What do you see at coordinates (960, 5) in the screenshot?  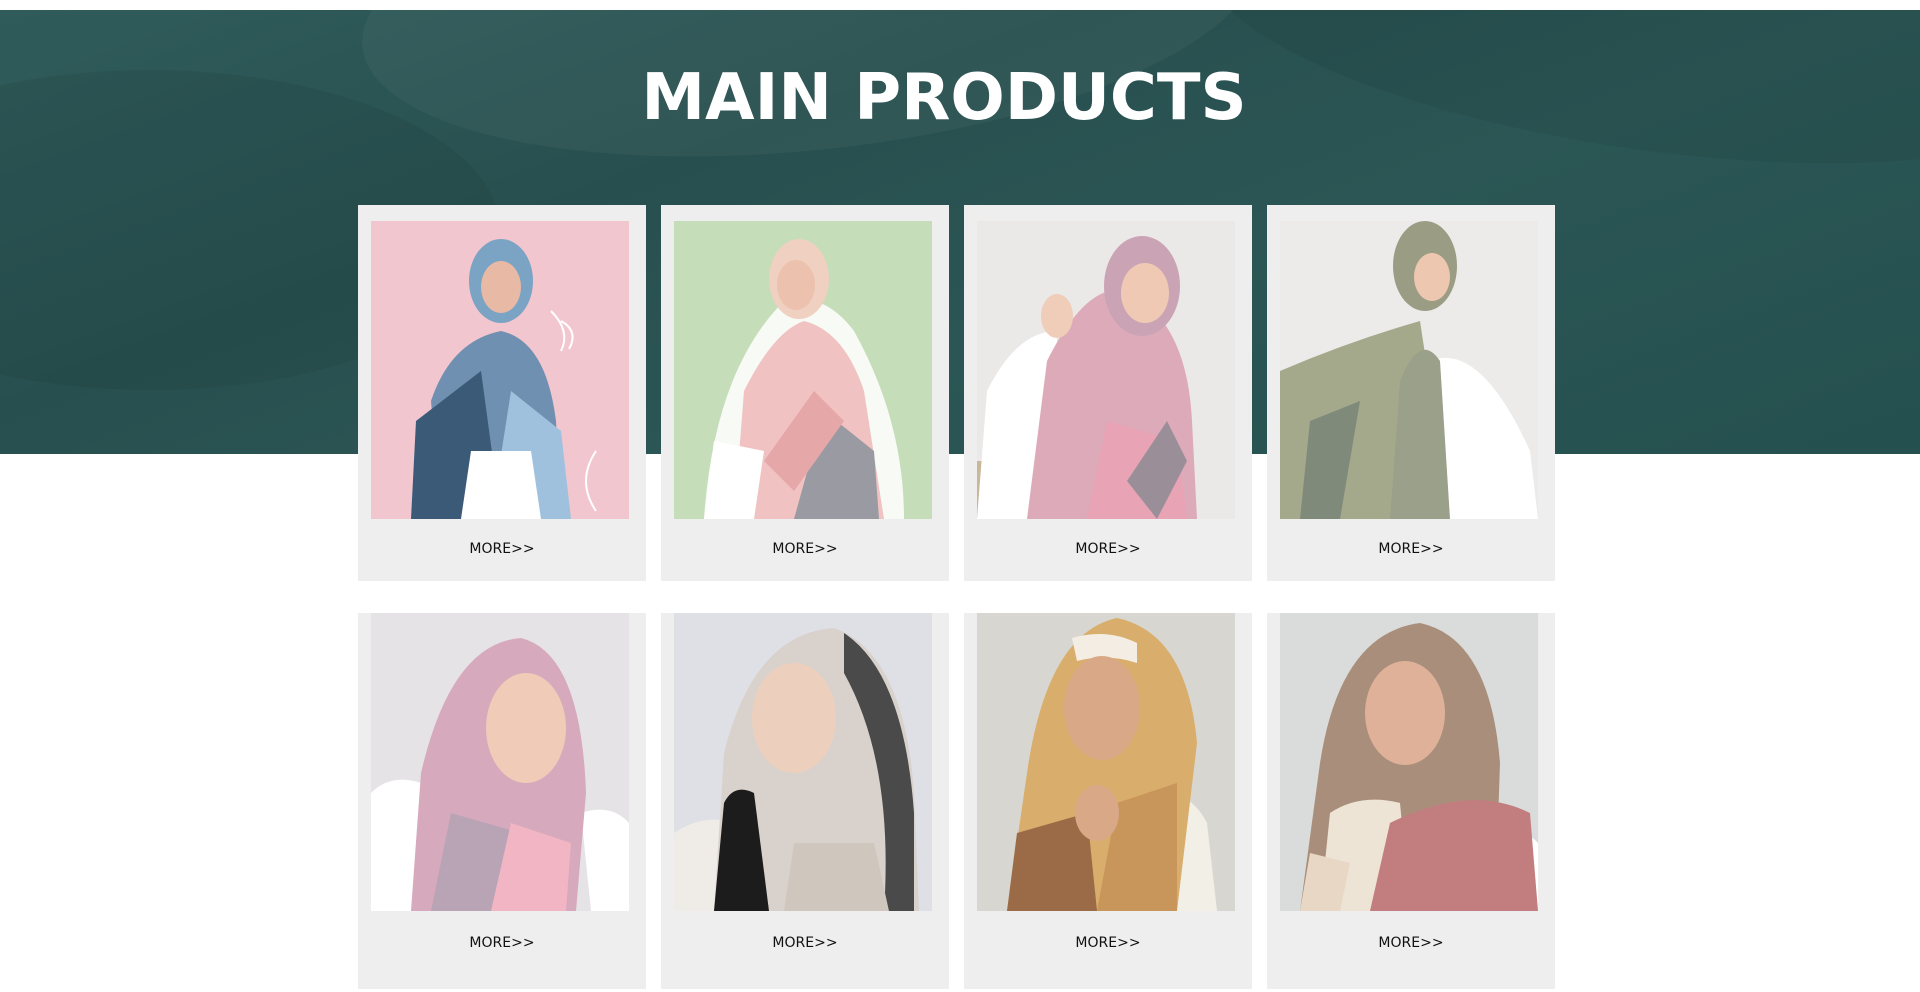 I see `top-strip` at bounding box center [960, 5].